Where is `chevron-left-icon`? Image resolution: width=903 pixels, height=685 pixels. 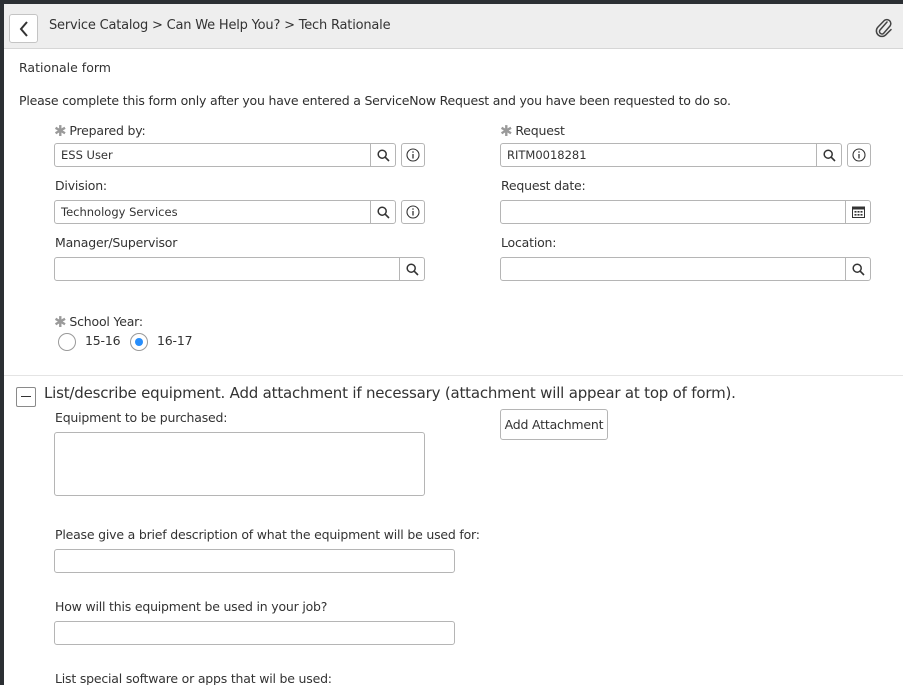
chevron-left-icon is located at coordinates (23, 28).